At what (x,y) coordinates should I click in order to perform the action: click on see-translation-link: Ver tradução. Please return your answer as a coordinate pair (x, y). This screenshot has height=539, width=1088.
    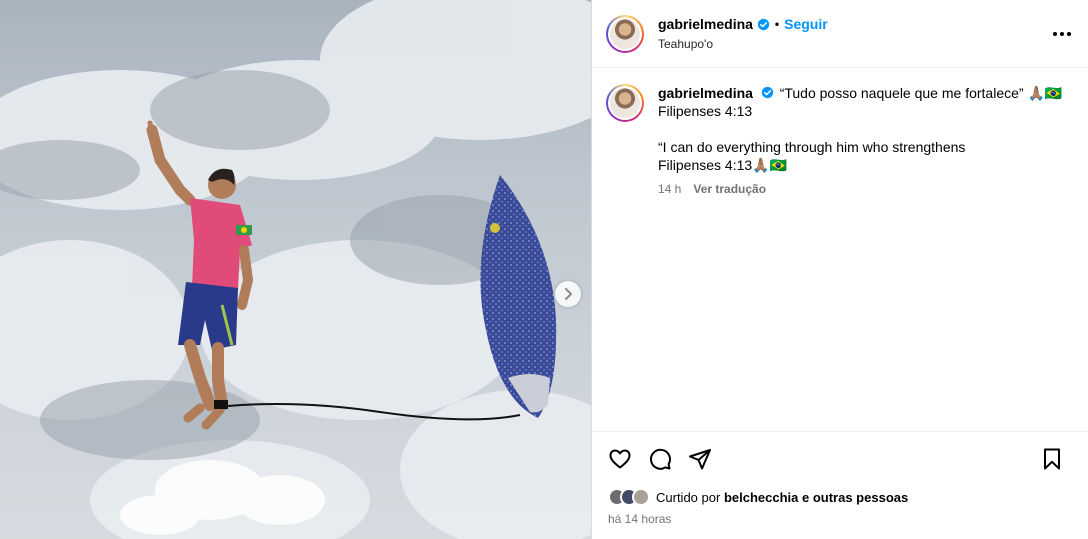
    Looking at the image, I should click on (729, 189).